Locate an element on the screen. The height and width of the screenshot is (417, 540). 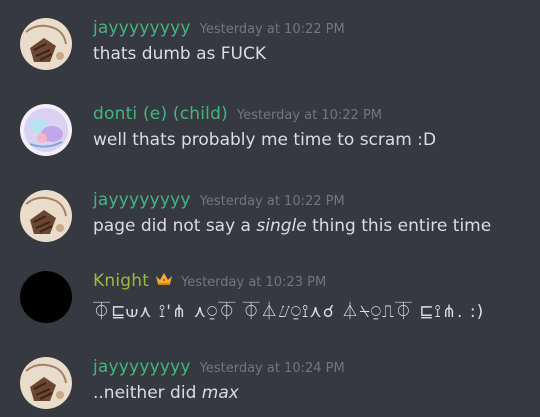
text-segment: thing this entire time is located at coordinates (399, 226).